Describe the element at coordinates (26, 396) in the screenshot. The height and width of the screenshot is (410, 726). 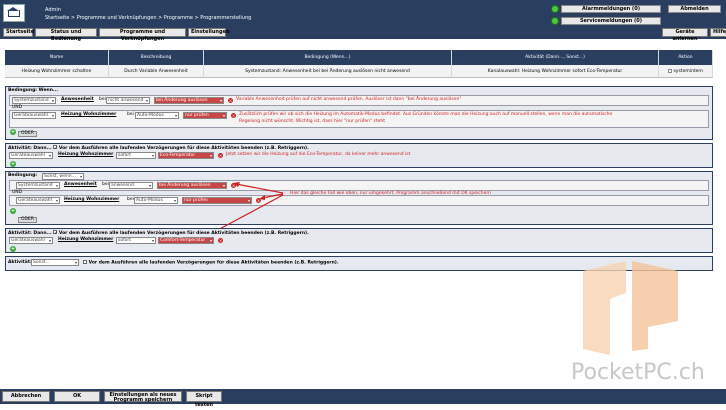
I see `cancel-button: Abbrechen` at that location.